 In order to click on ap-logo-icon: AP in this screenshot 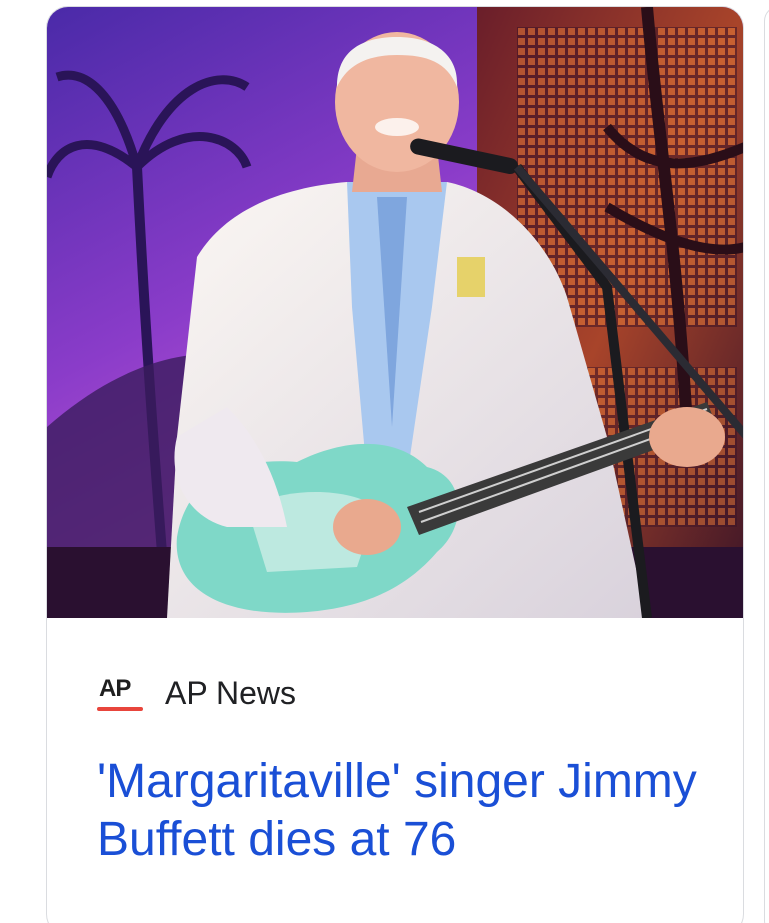, I will do `click(120, 693)`.